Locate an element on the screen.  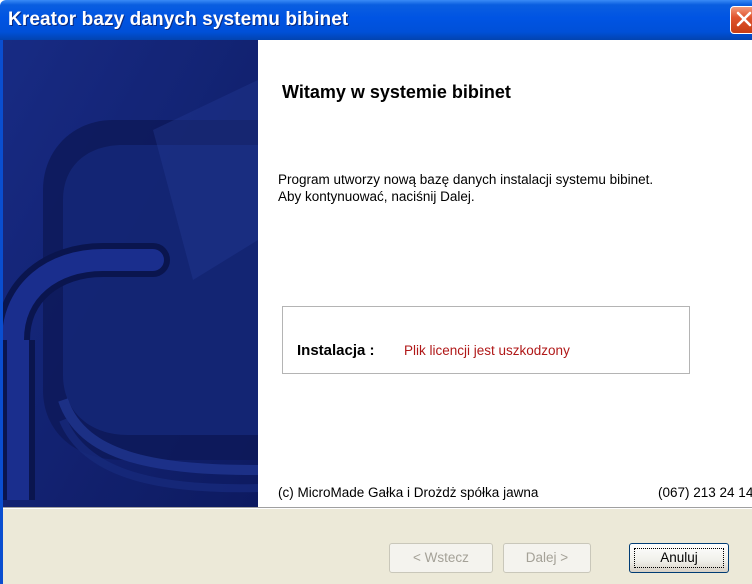
intro-line-2: Aby kontynuować, naciśnij Dalej. is located at coordinates (376, 196).